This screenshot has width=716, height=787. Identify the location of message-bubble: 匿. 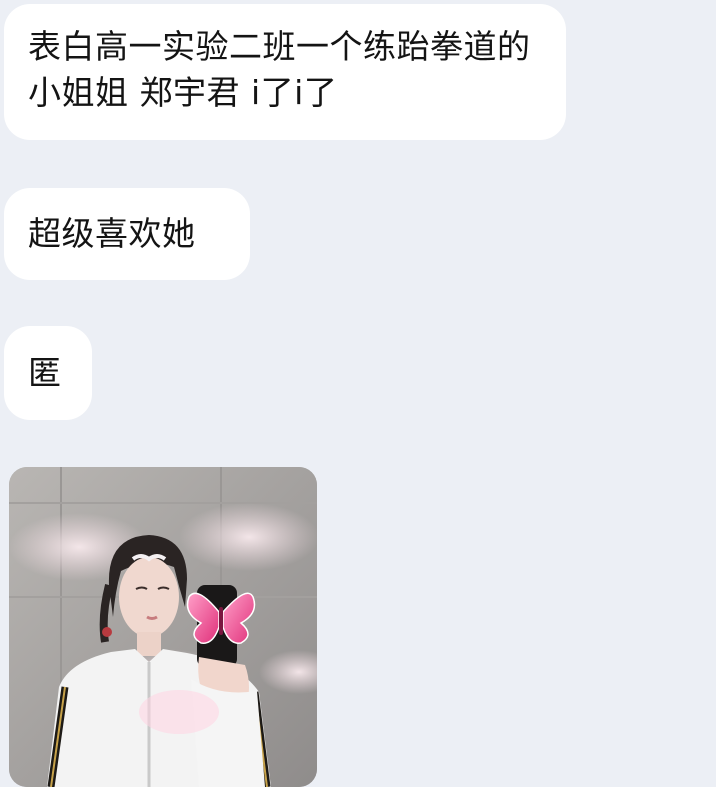
(48, 373).